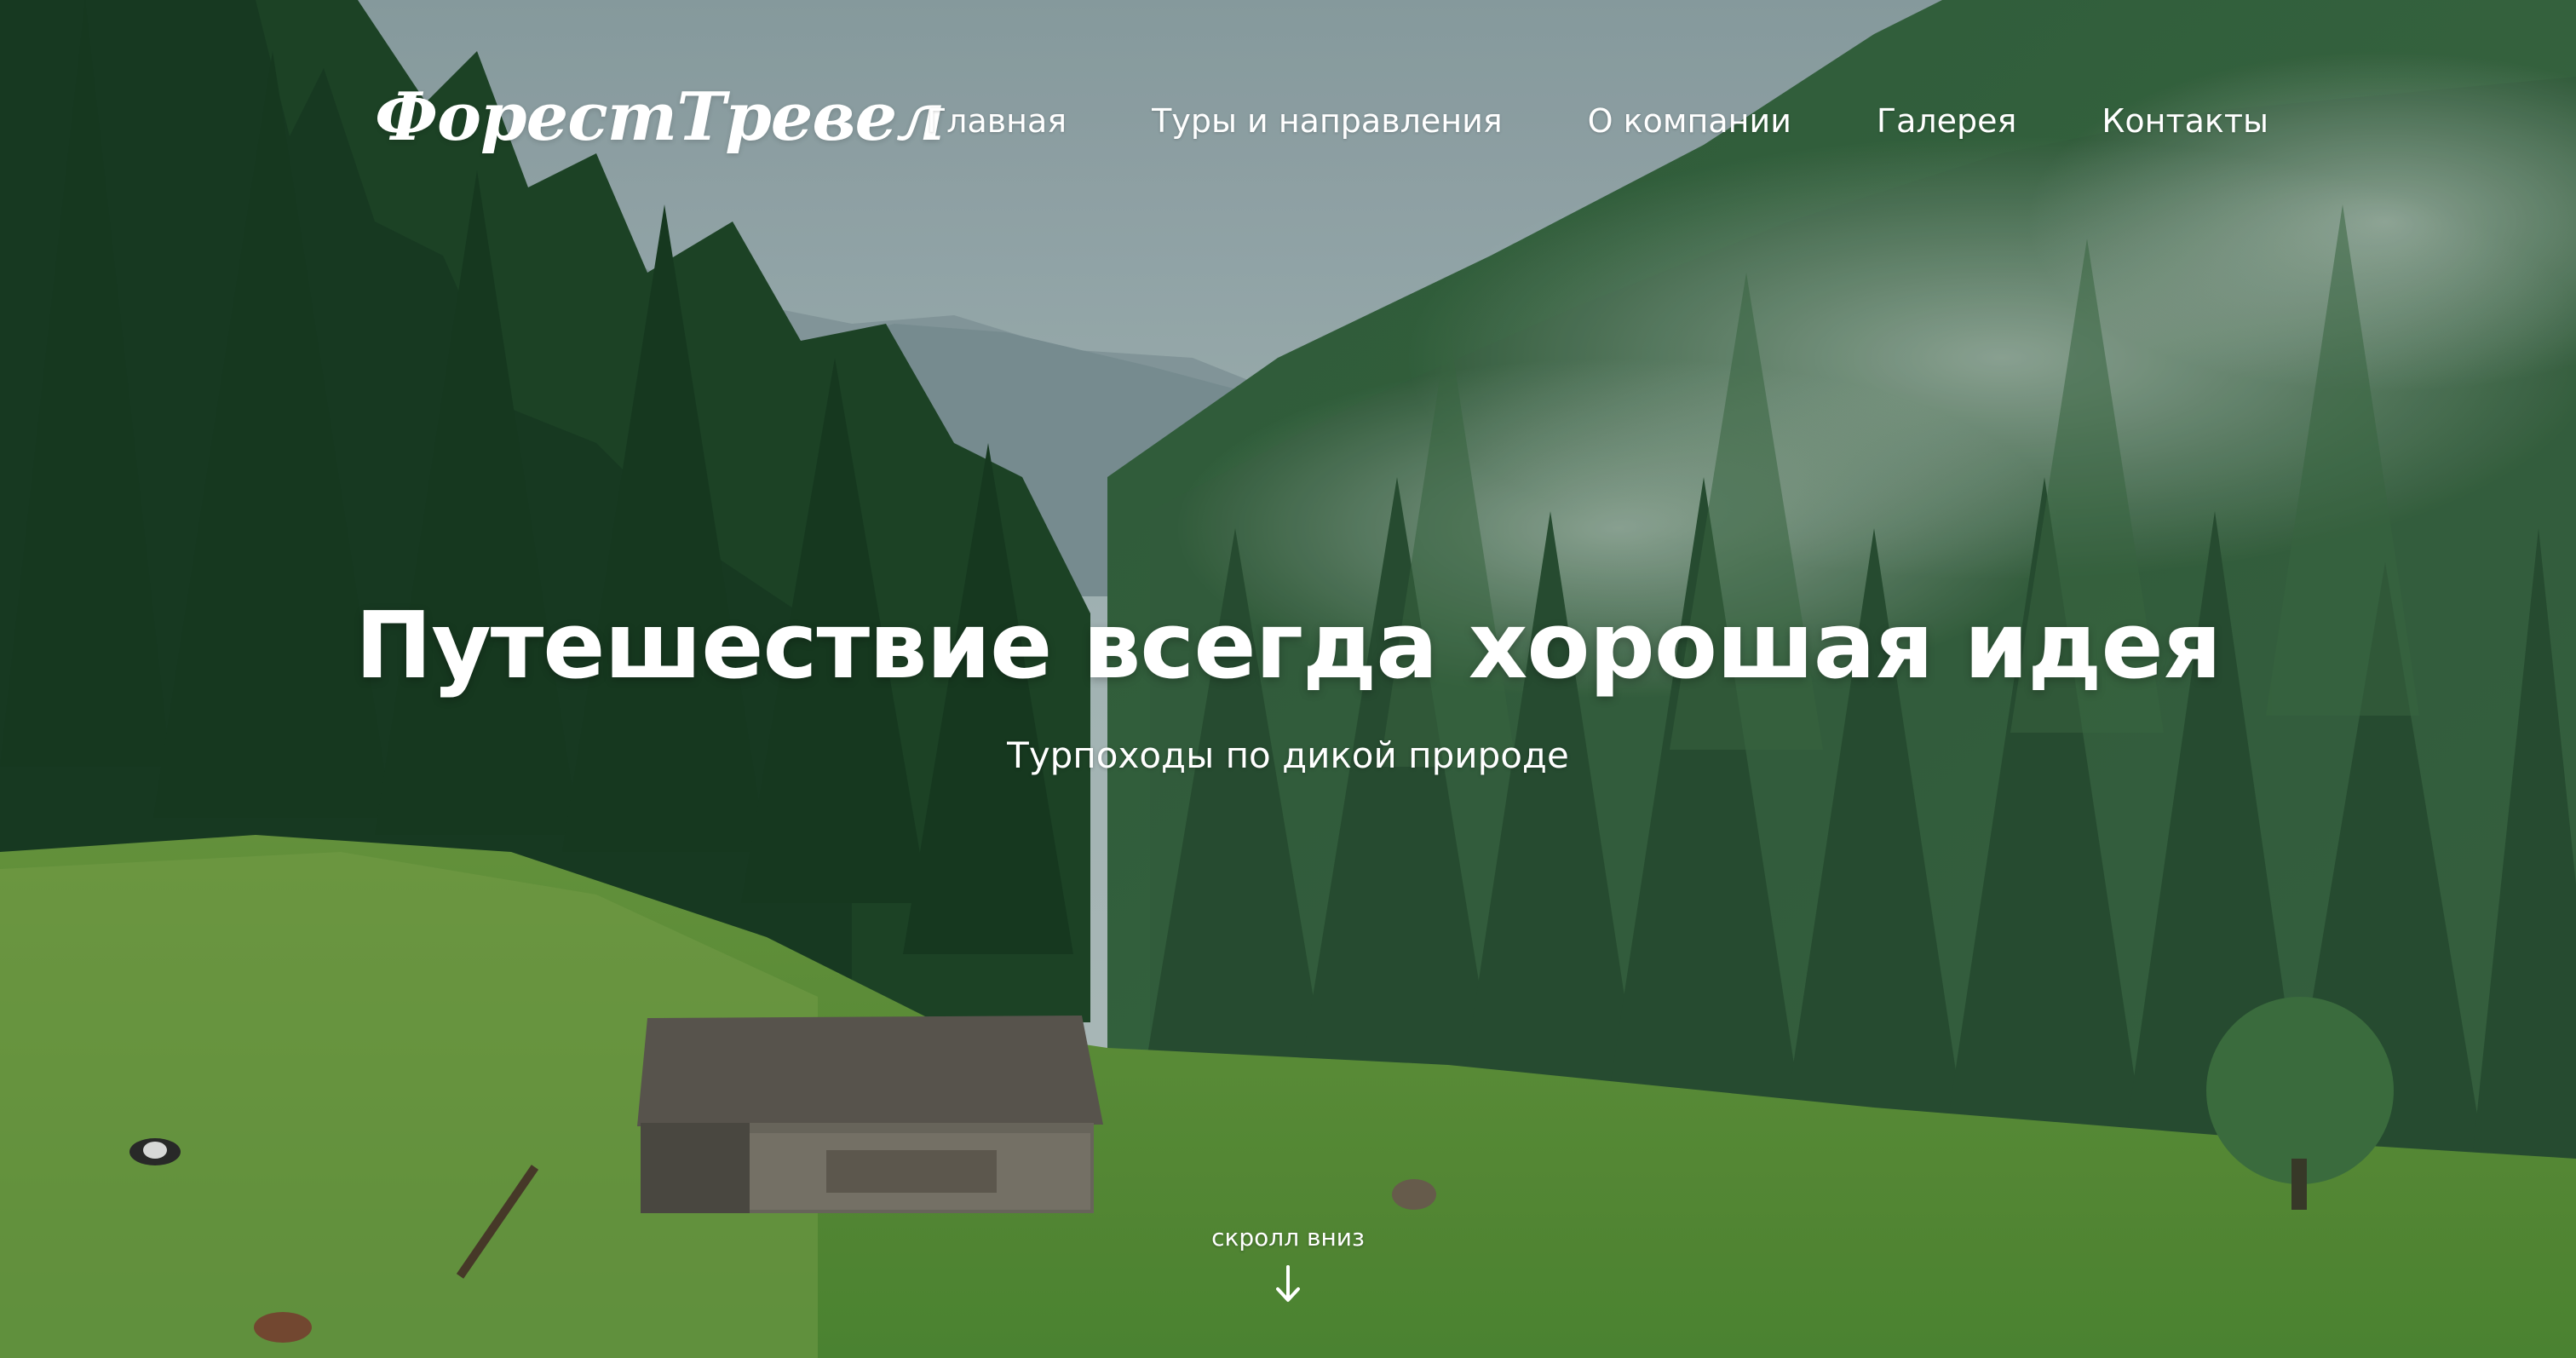 Image resolution: width=2576 pixels, height=1358 pixels. What do you see at coordinates (1288, 1263) in the screenshot?
I see `scroll-down-button: скролл вниз` at bounding box center [1288, 1263].